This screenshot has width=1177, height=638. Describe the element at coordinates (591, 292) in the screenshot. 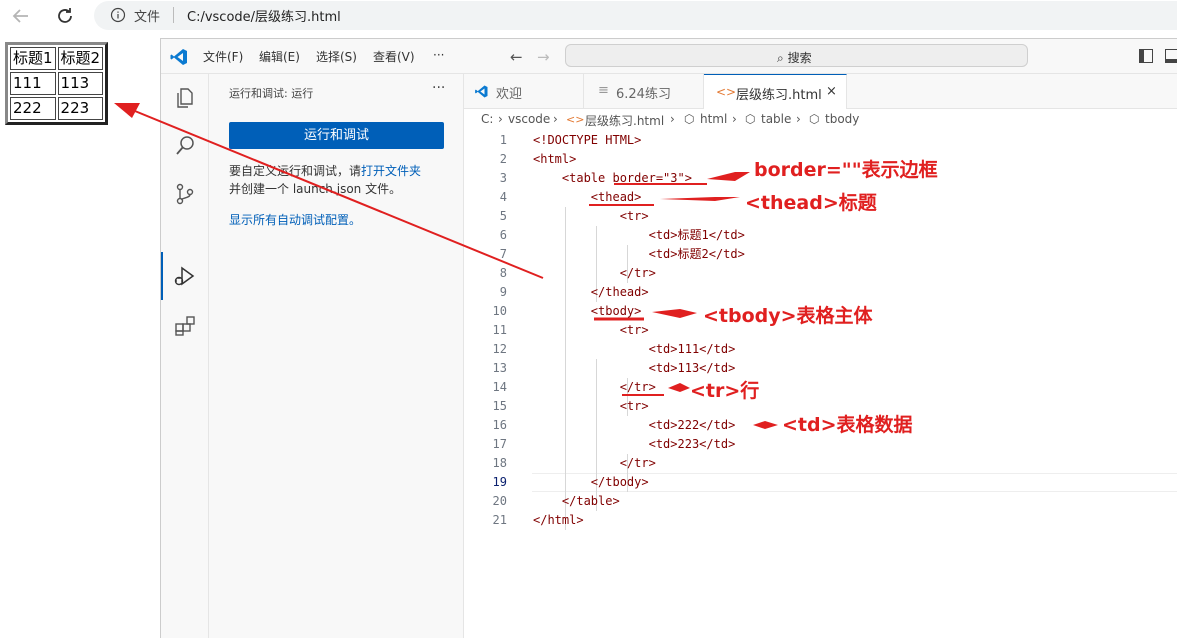

I see `code-text: </thead>` at that location.